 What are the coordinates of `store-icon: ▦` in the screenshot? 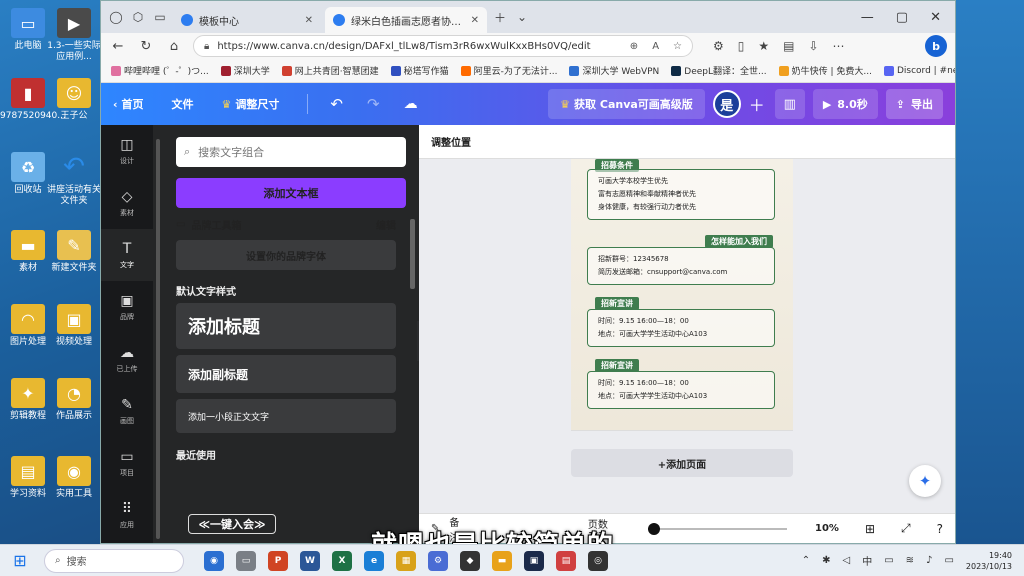 It's located at (406, 560).